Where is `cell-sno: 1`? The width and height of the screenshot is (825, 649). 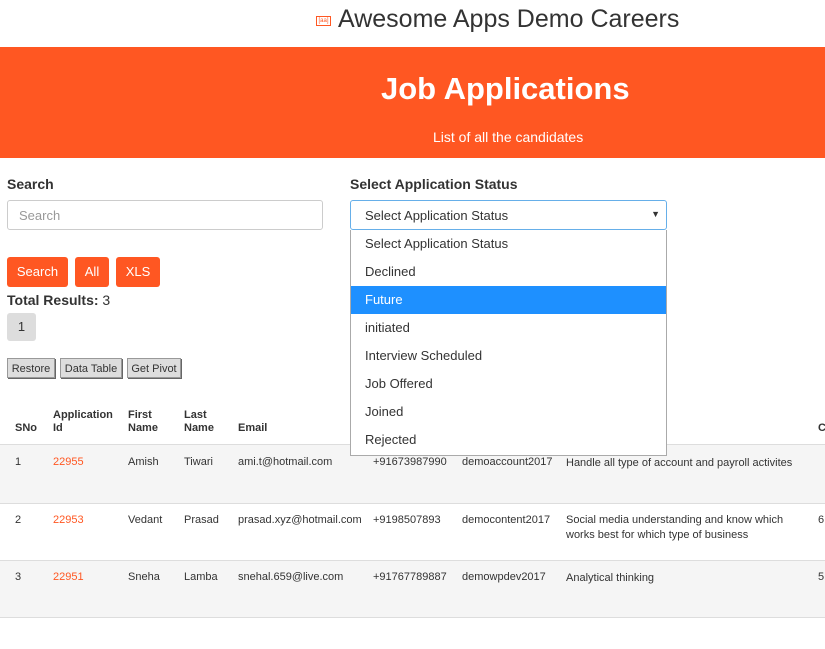
cell-sno: 1 is located at coordinates (18, 462).